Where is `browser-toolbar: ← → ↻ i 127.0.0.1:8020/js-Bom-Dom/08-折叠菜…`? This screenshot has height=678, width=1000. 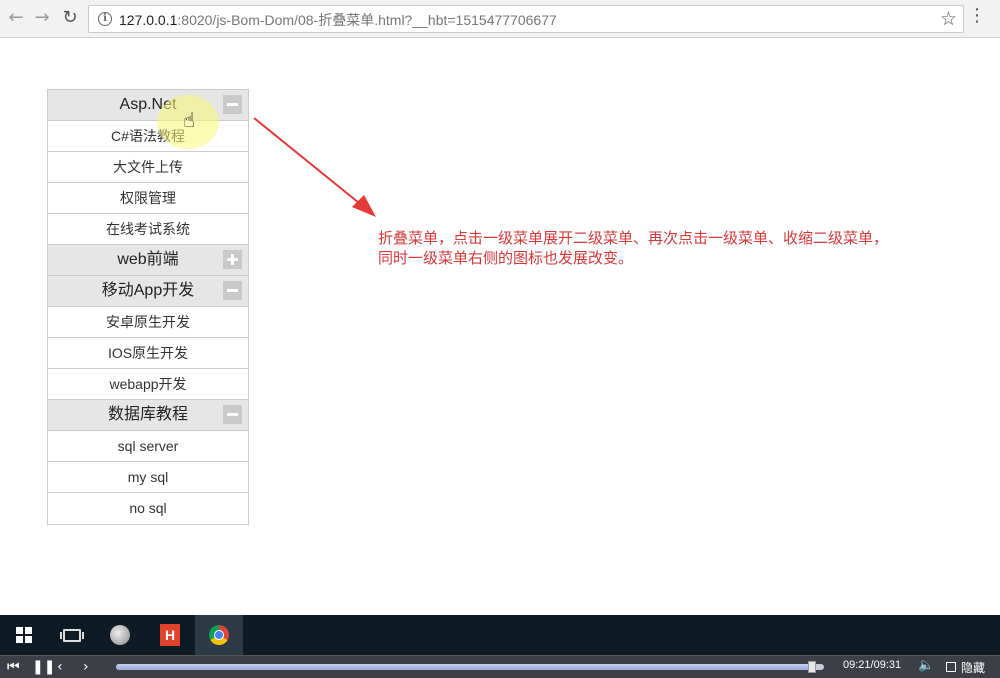
browser-toolbar: ← → ↻ i 127.0.0.1:8020/js-Bom-Dom/08-折叠菜… is located at coordinates (500, 19).